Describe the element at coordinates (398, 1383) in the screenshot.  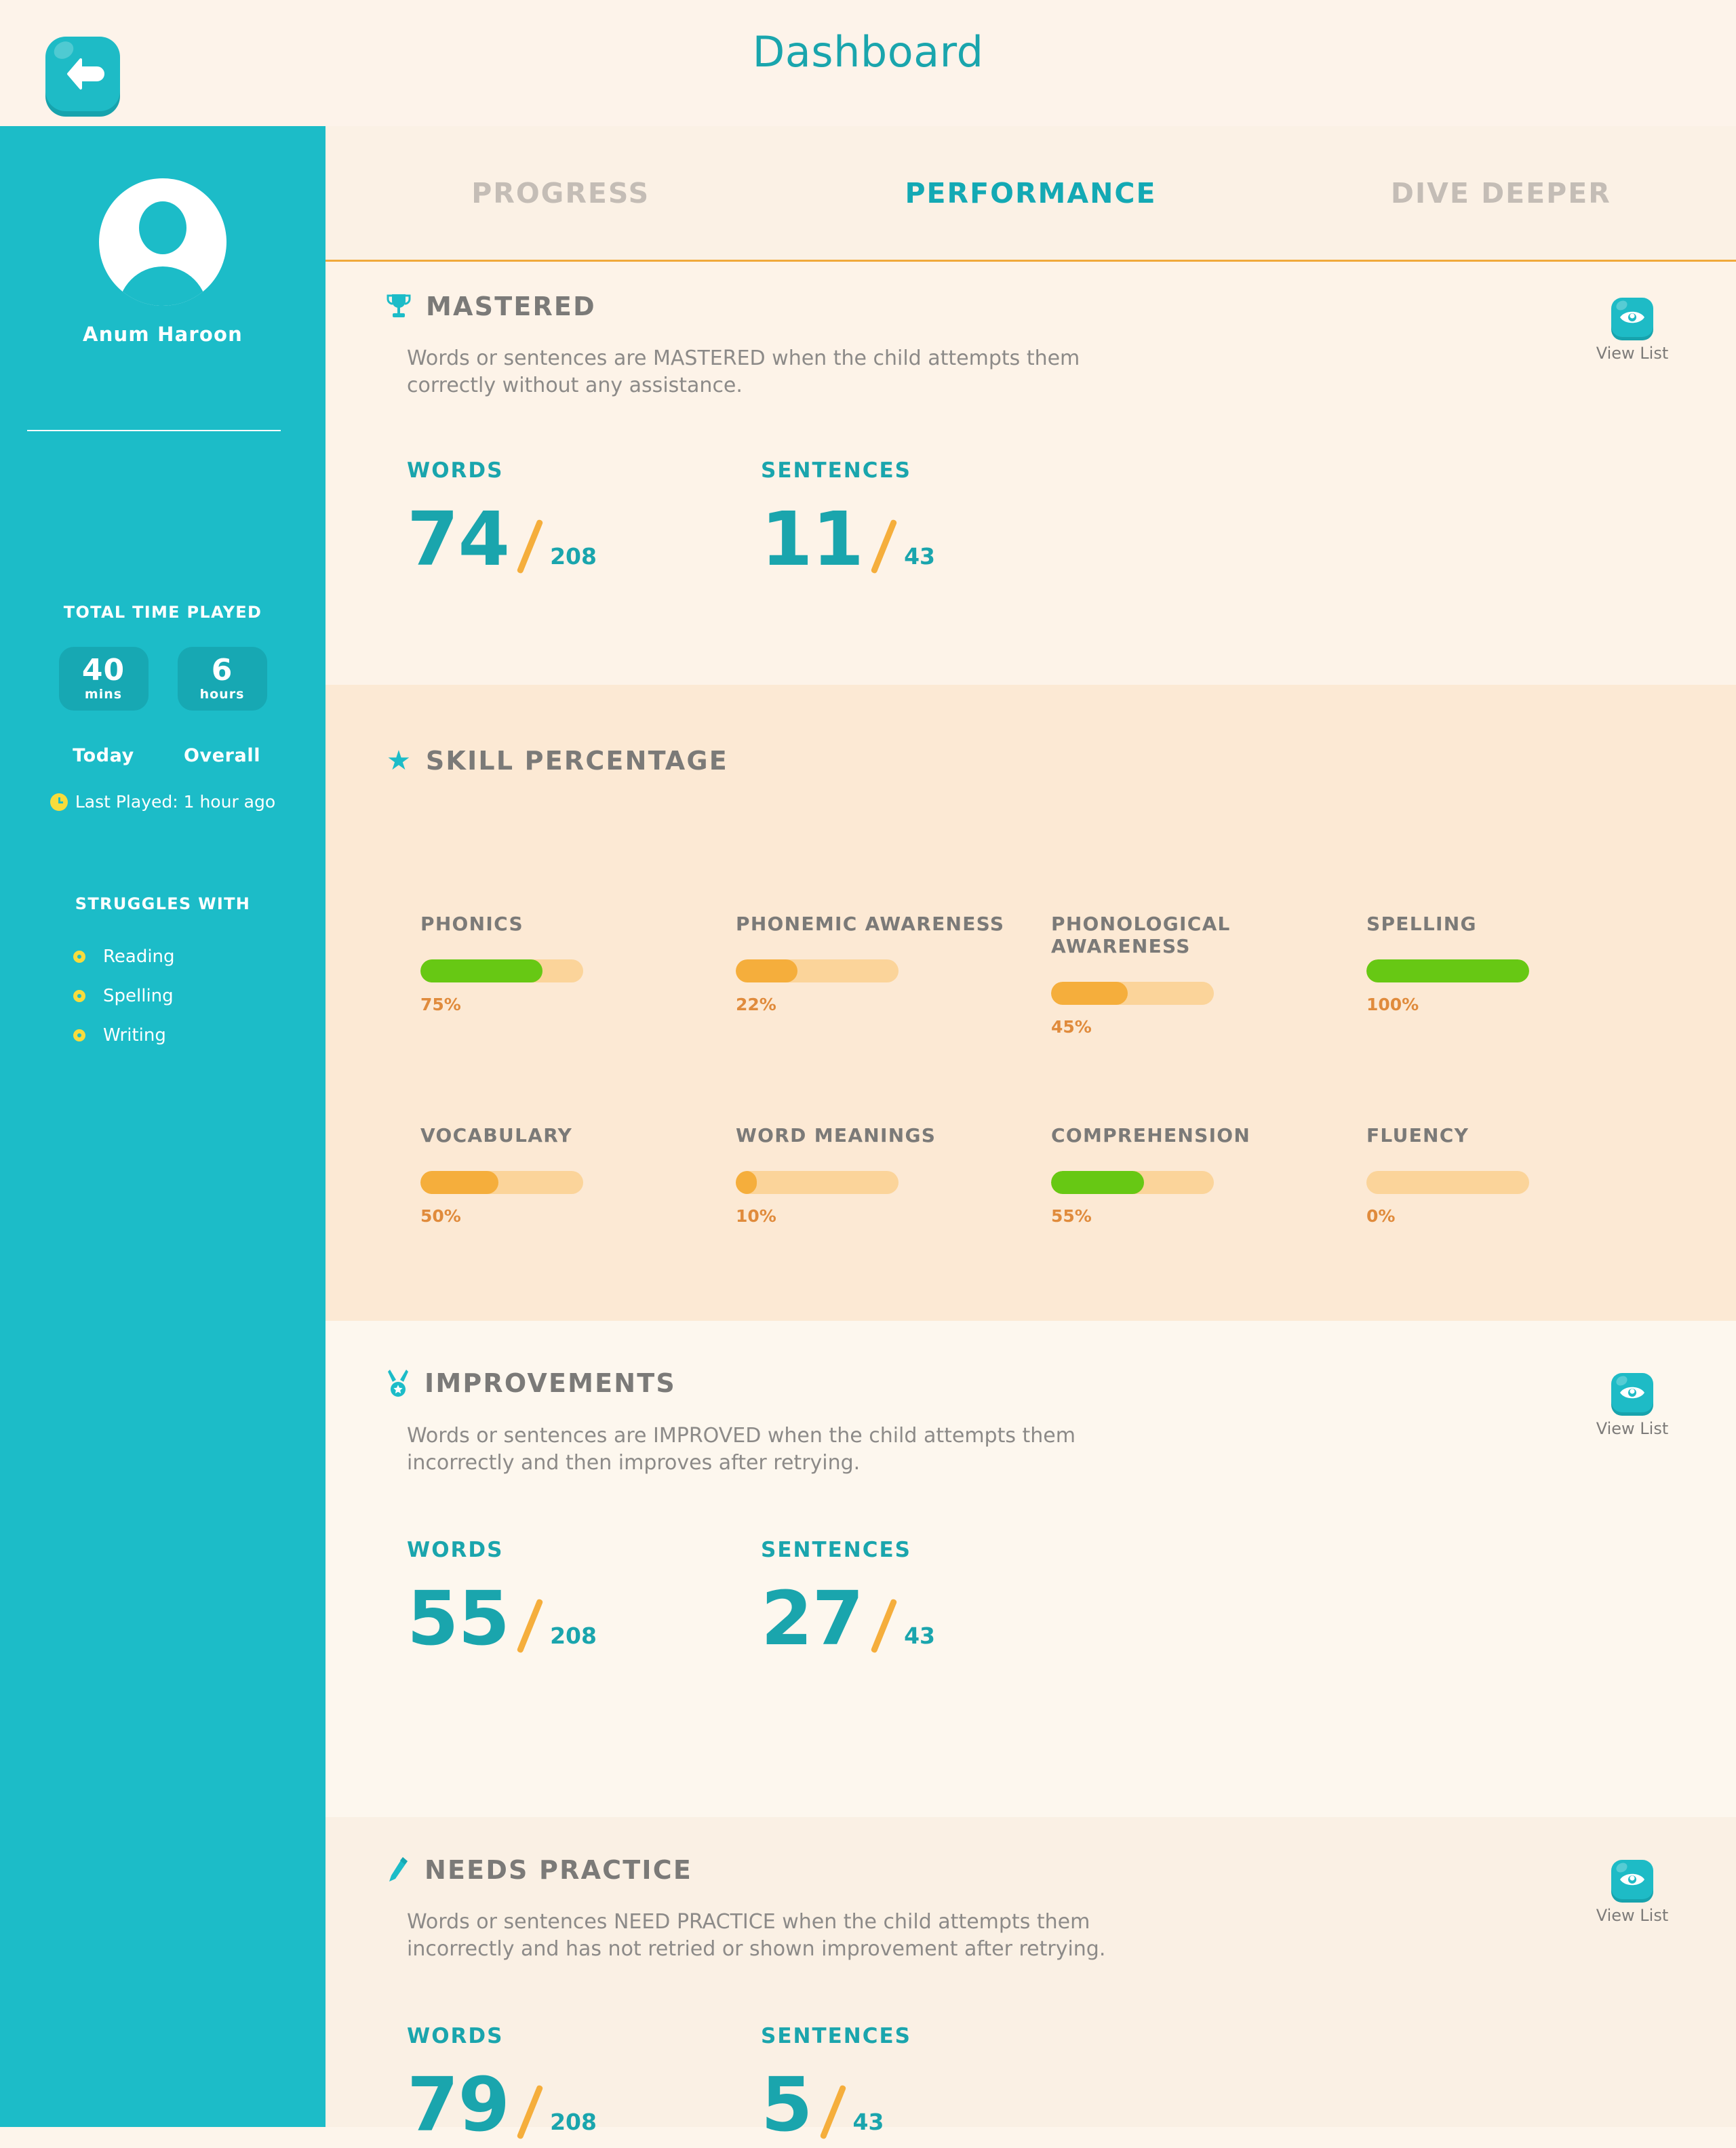
I see `medal-icon` at that location.